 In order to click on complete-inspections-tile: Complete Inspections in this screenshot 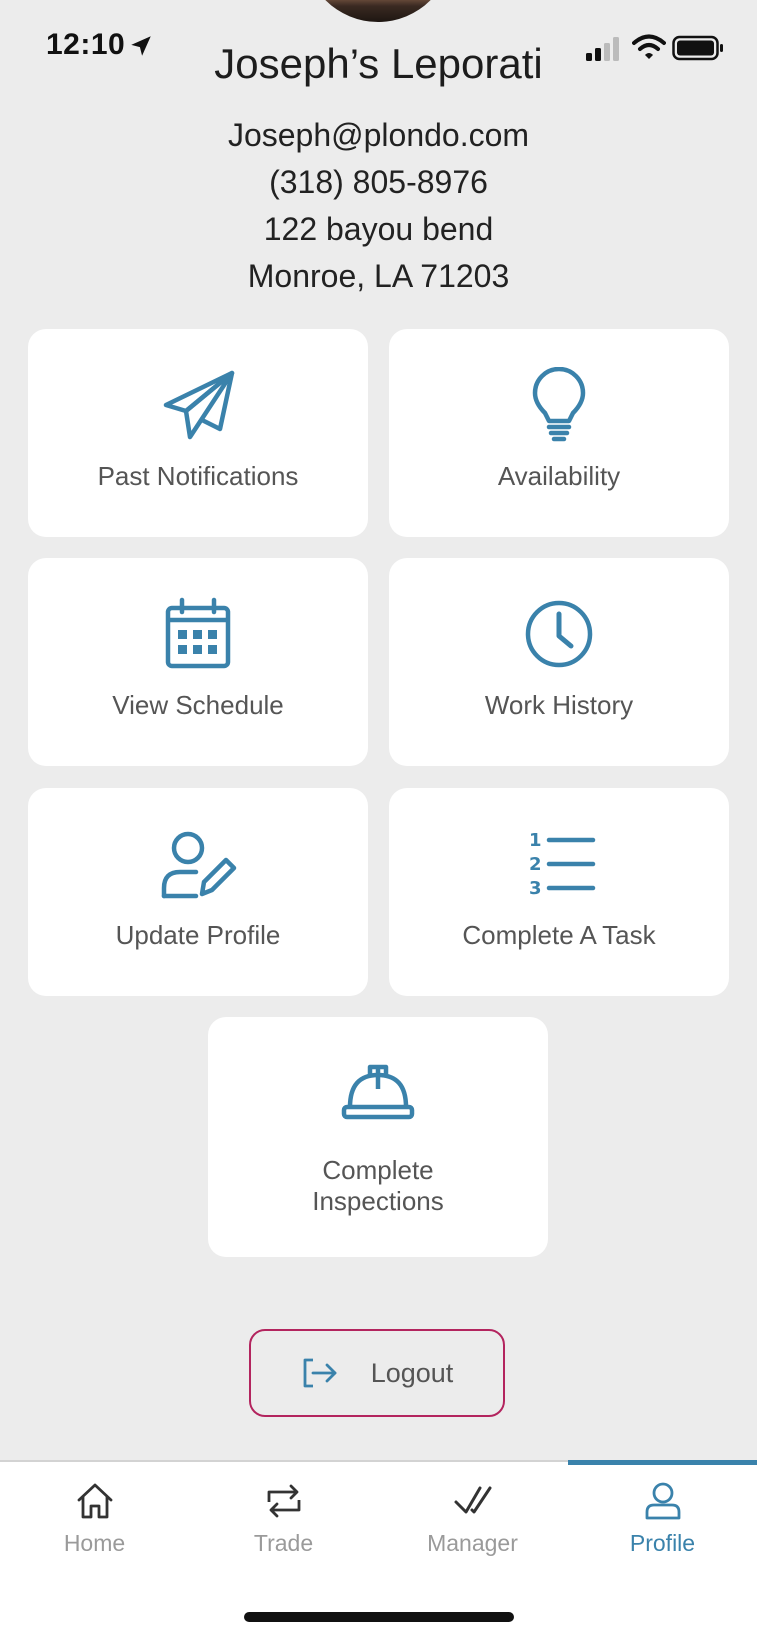, I will do `click(378, 1137)`.